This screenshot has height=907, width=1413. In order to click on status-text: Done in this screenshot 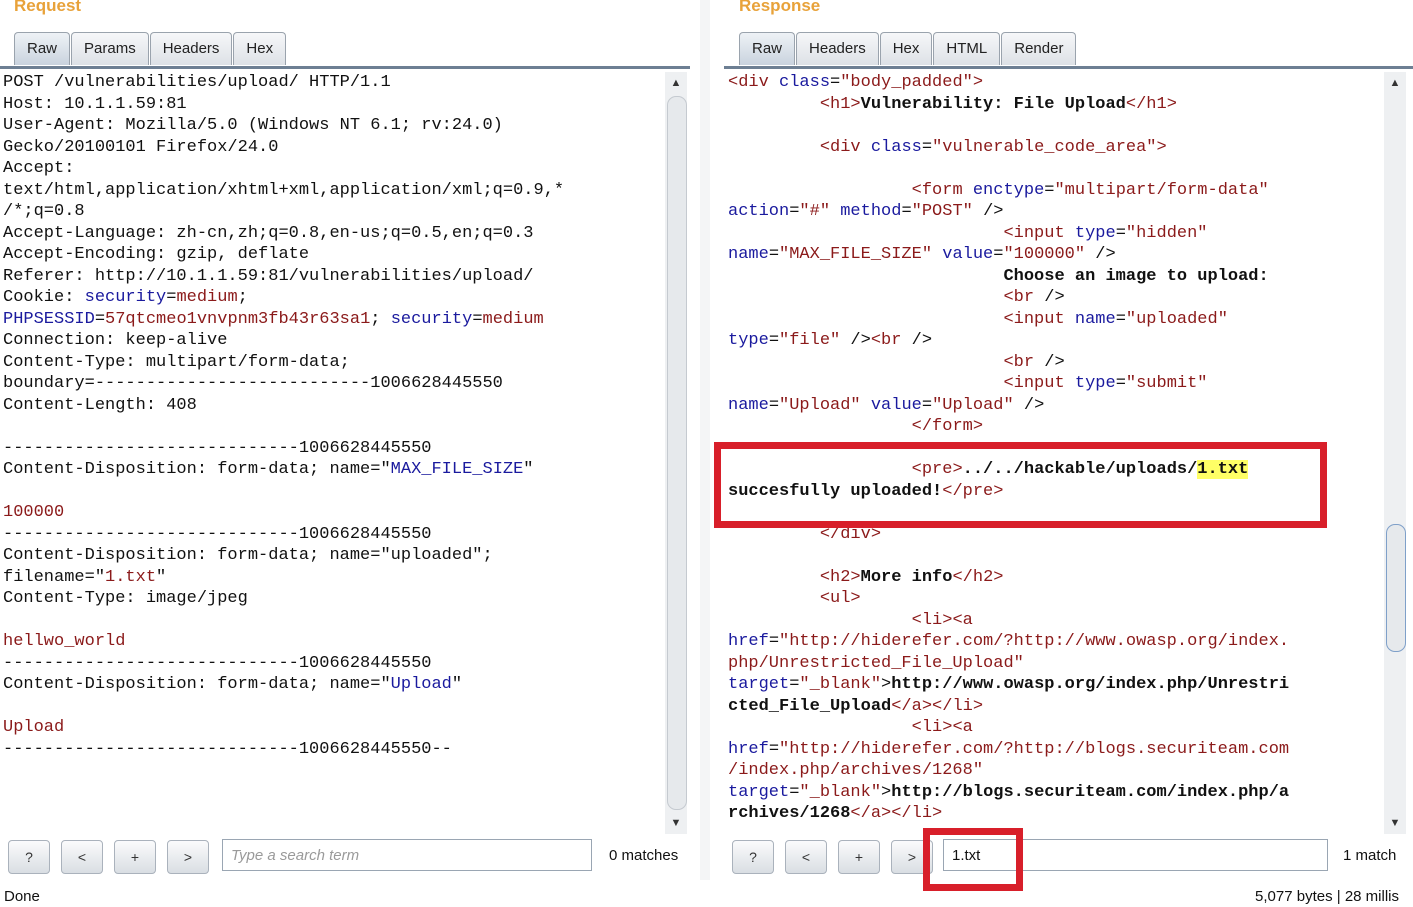, I will do `click(22, 896)`.